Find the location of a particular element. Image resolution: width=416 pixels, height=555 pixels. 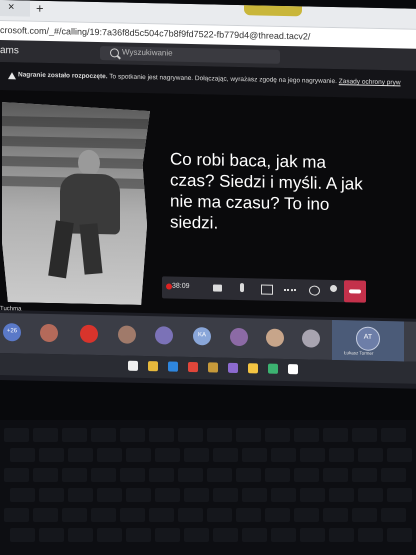

chat-icon is located at coordinates (314, 290).